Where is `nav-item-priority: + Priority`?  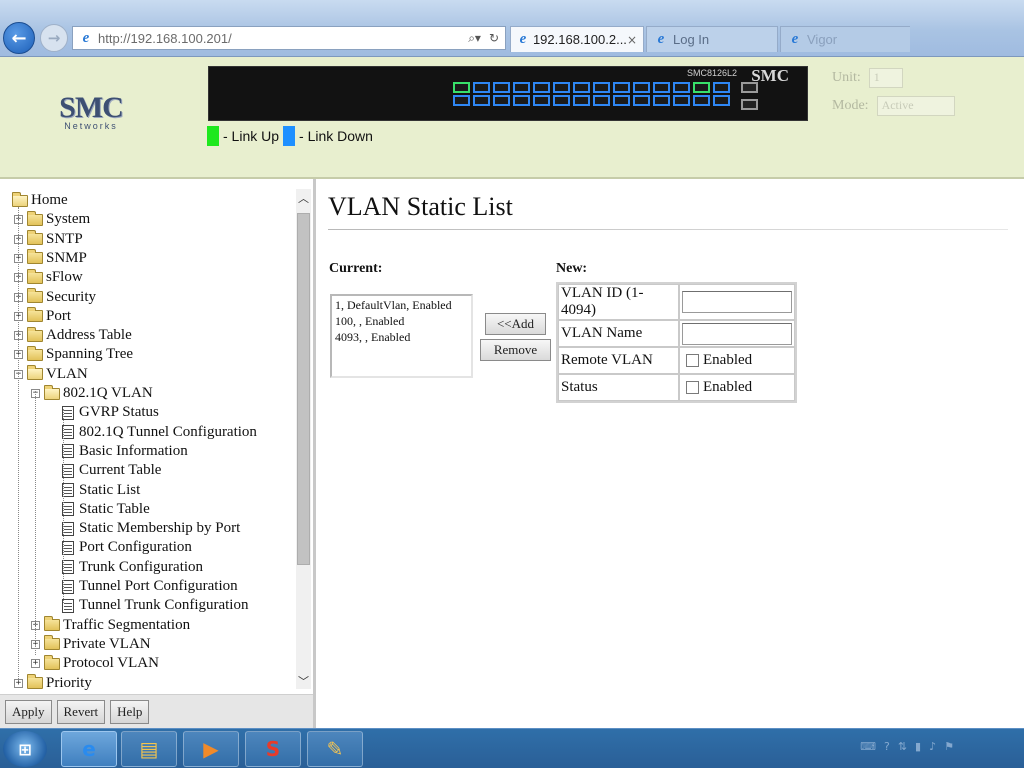
nav-item-priority: + Priority is located at coordinates (53, 683).